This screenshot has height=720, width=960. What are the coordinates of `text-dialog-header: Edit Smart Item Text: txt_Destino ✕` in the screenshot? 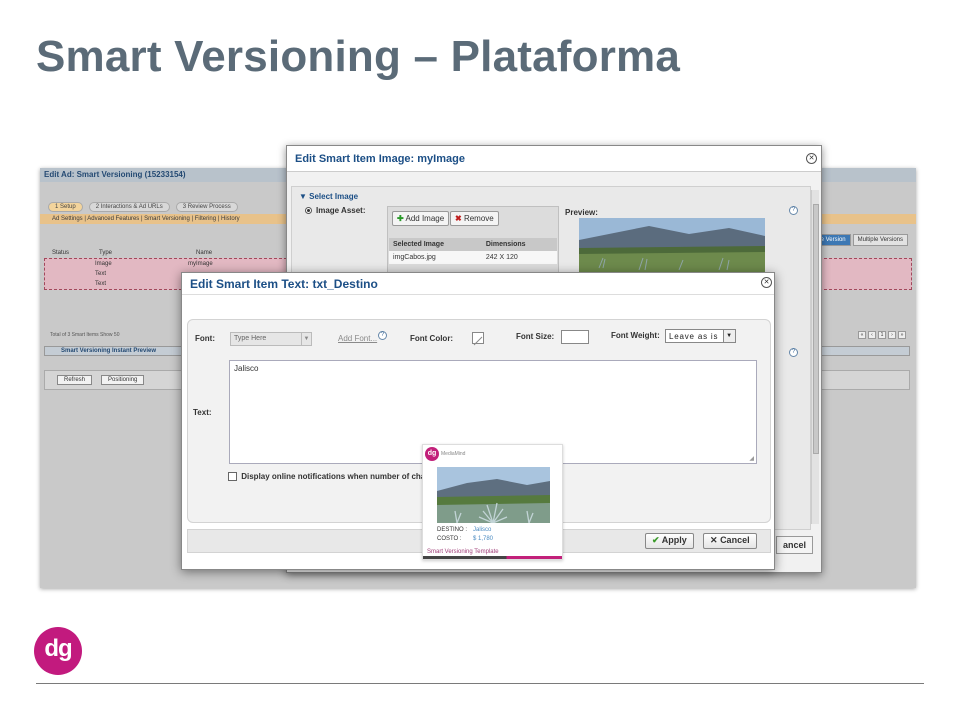 It's located at (478, 284).